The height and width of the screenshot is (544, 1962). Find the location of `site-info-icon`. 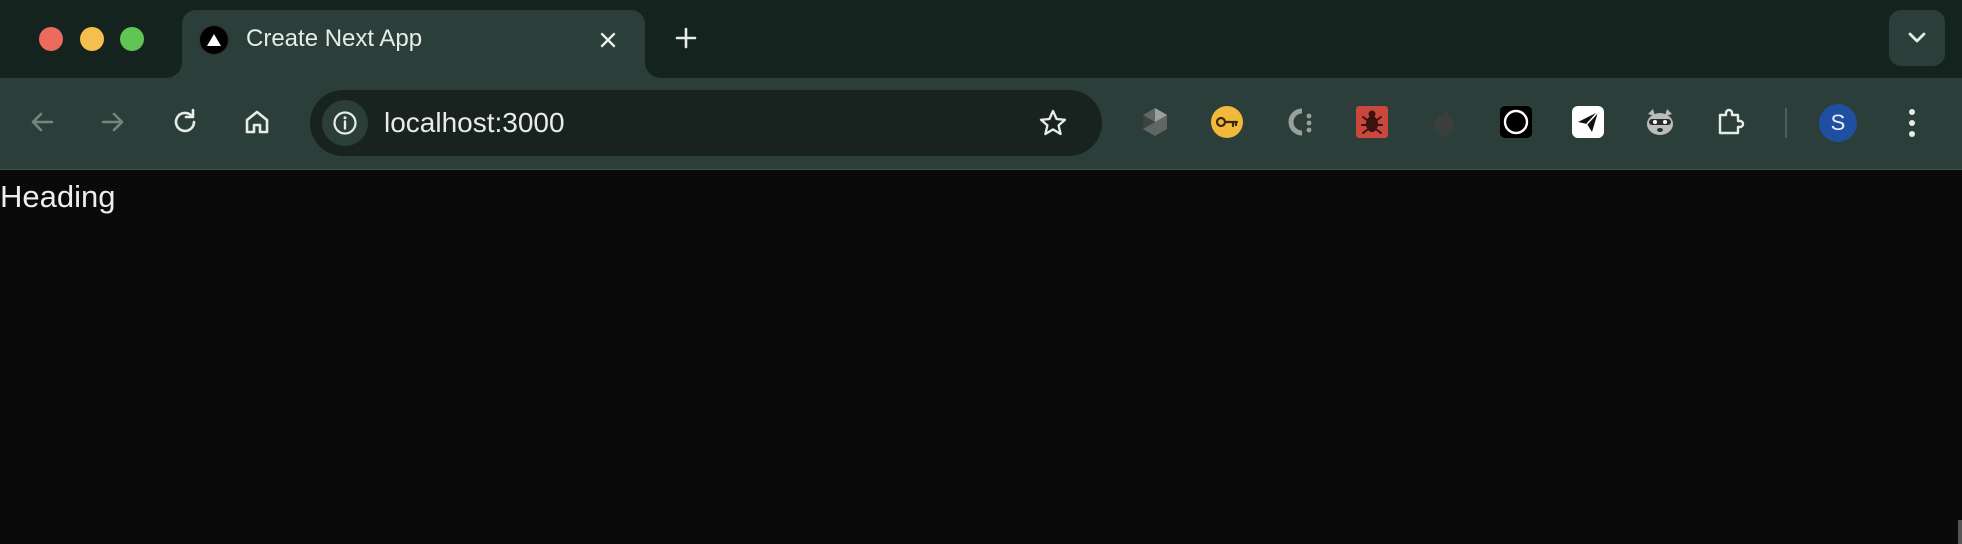

site-info-icon is located at coordinates (345, 123).